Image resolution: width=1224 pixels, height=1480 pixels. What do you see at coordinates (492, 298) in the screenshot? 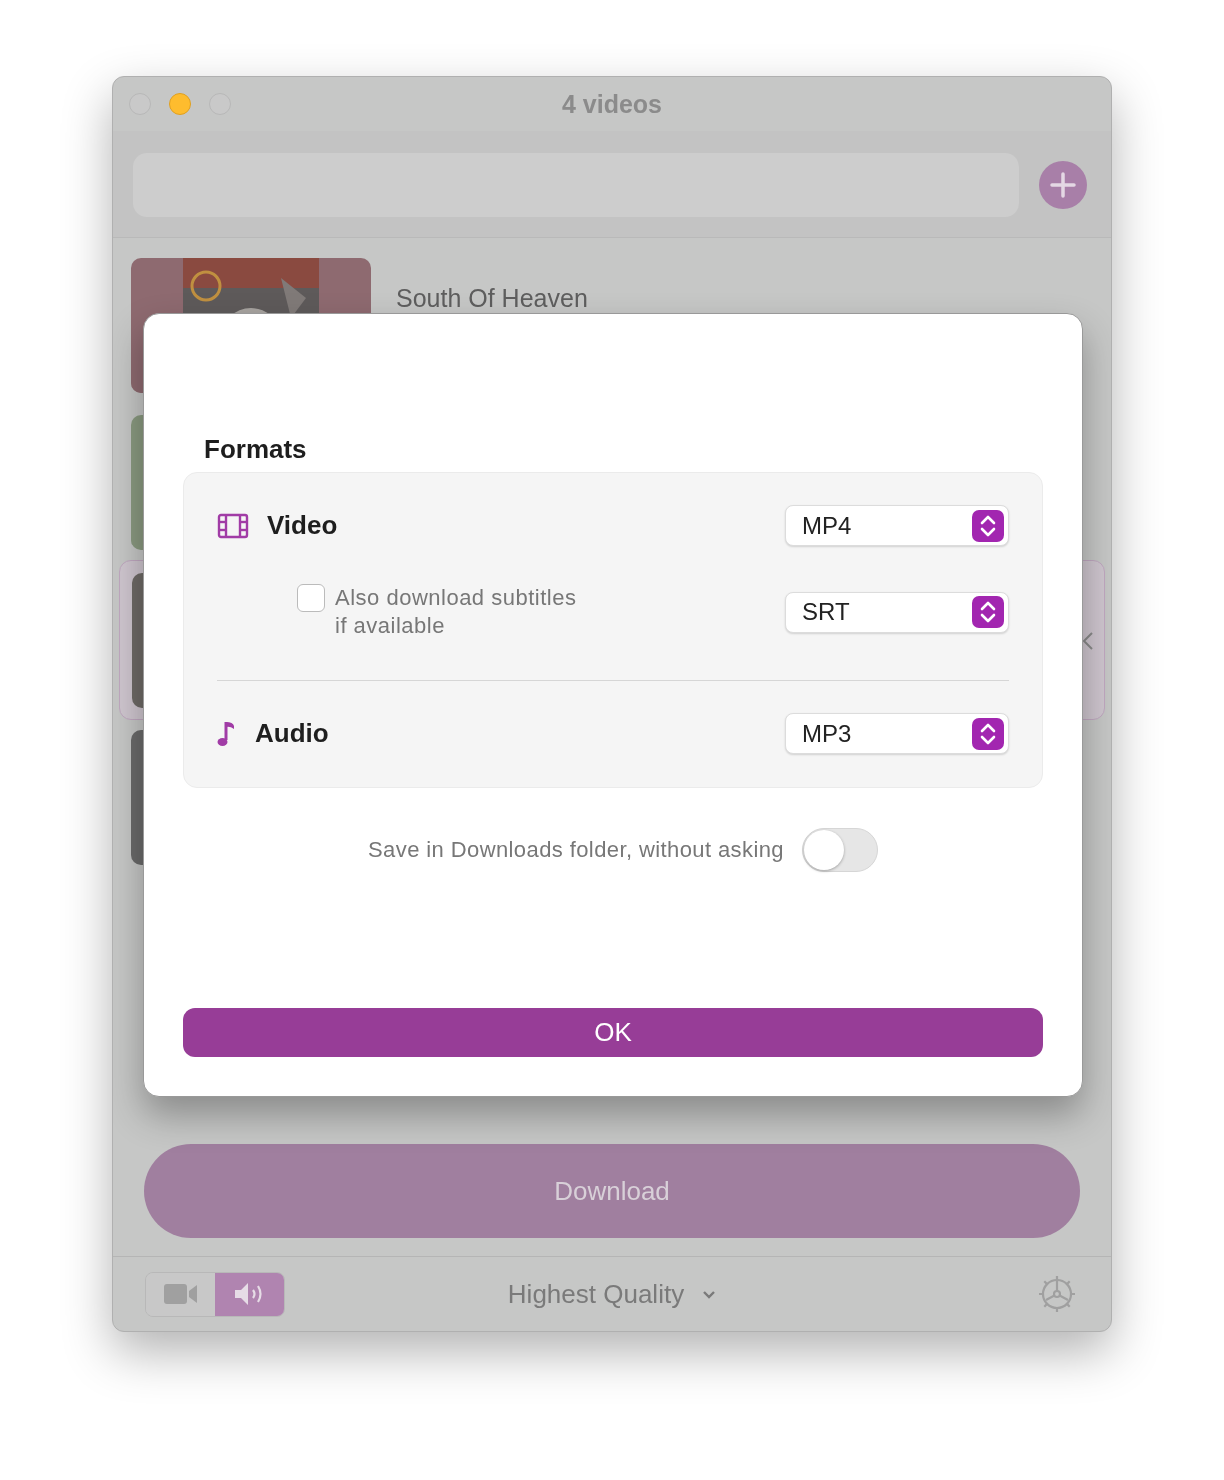
I see `video-title: South Of Heaven` at bounding box center [492, 298].